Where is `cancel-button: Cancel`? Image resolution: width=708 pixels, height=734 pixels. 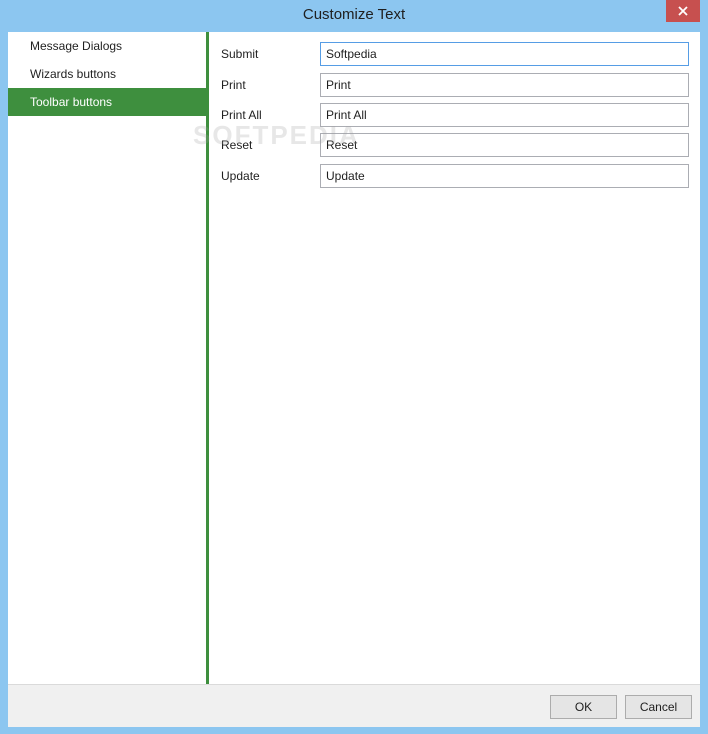
cancel-button: Cancel is located at coordinates (658, 707).